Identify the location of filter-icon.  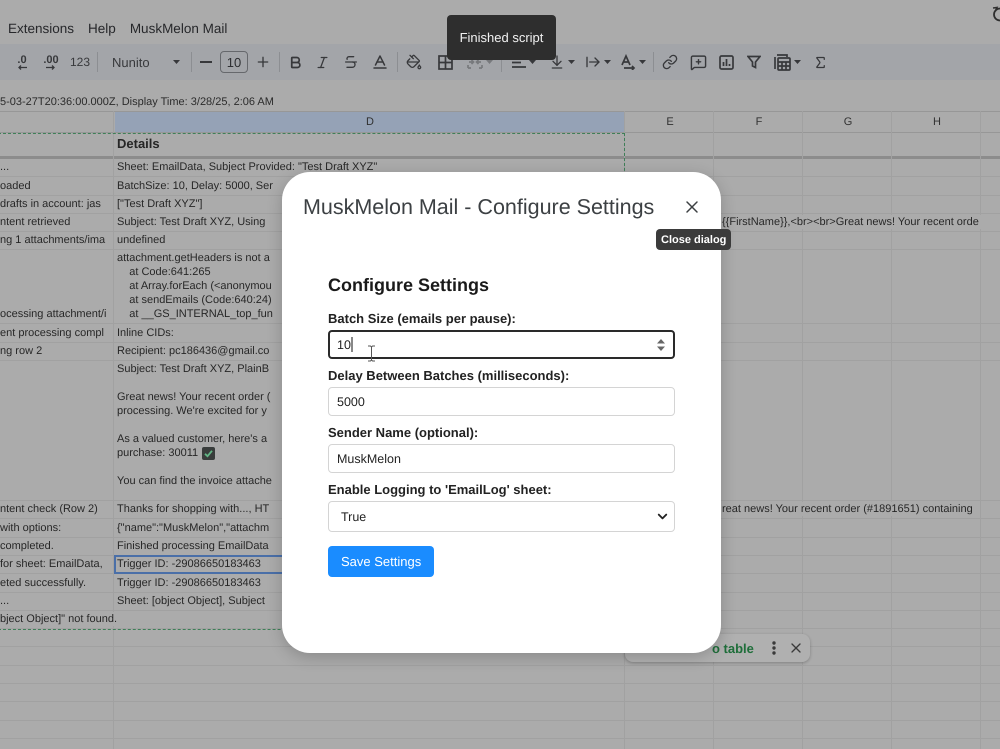
(754, 62).